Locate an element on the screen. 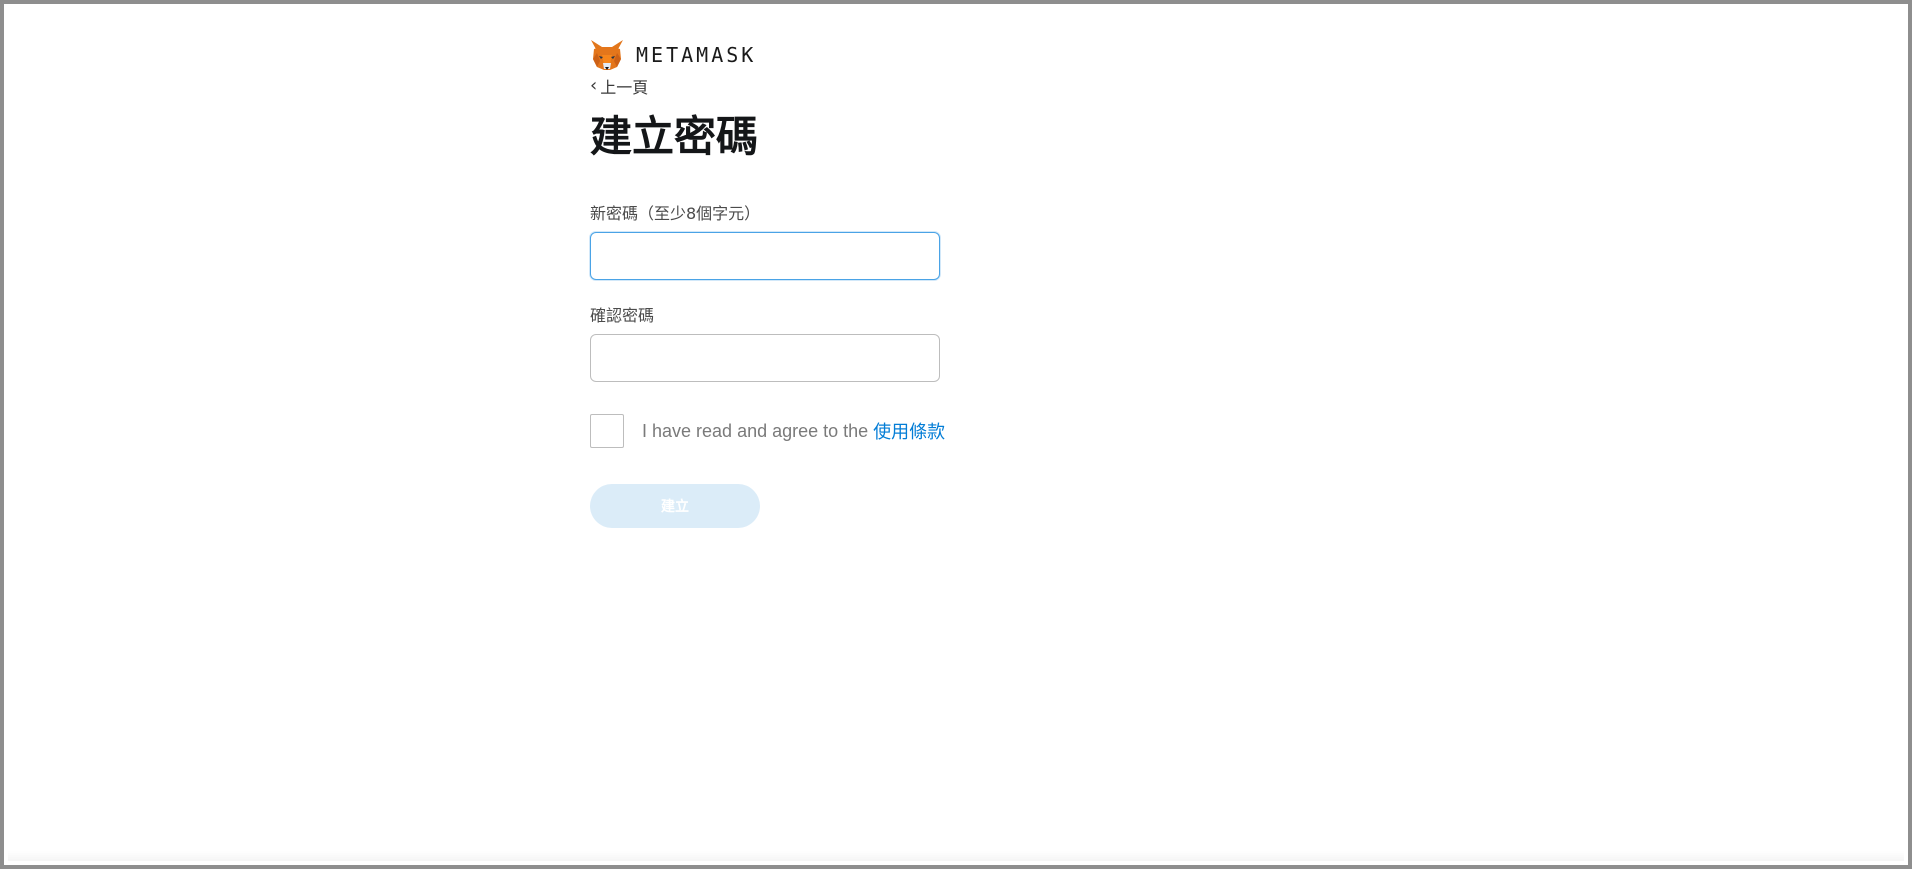 The height and width of the screenshot is (869, 1912). metamask-fox-icon is located at coordinates (607, 55).